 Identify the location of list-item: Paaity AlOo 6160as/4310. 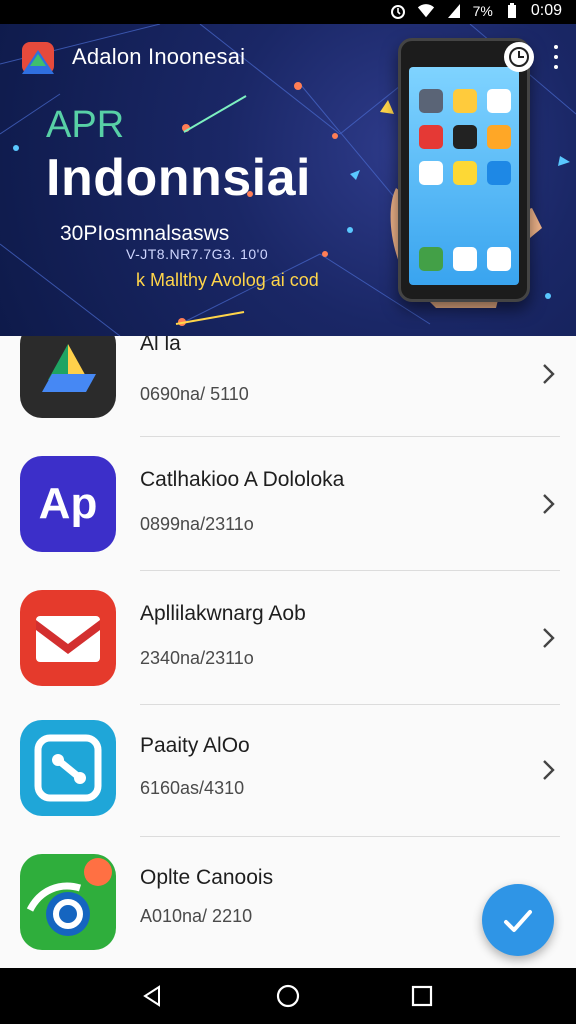
(288, 773).